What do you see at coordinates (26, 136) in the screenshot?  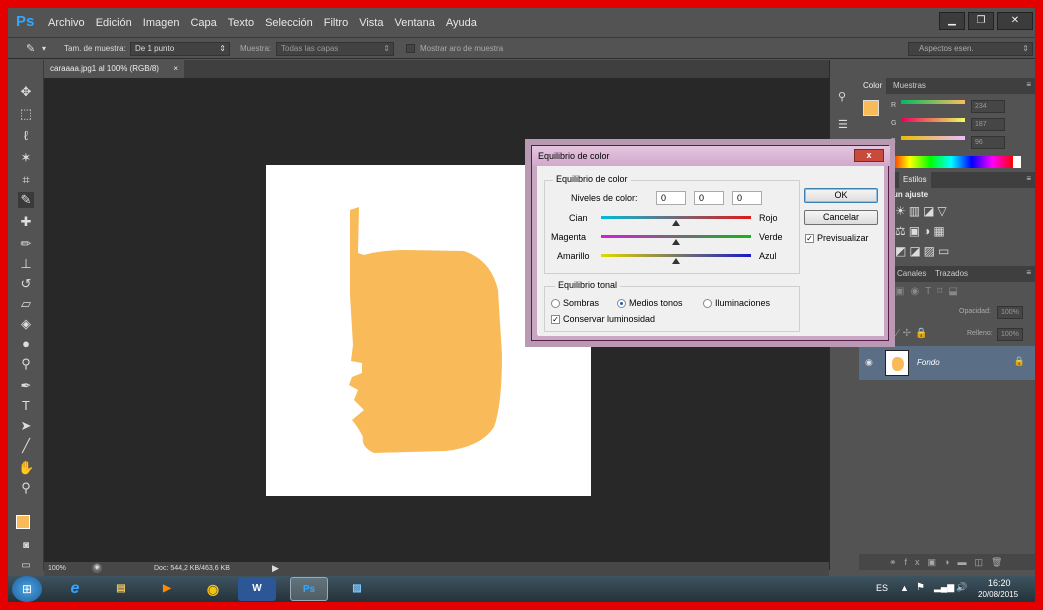 I see `lasso-tool-icon: ℓ` at bounding box center [26, 136].